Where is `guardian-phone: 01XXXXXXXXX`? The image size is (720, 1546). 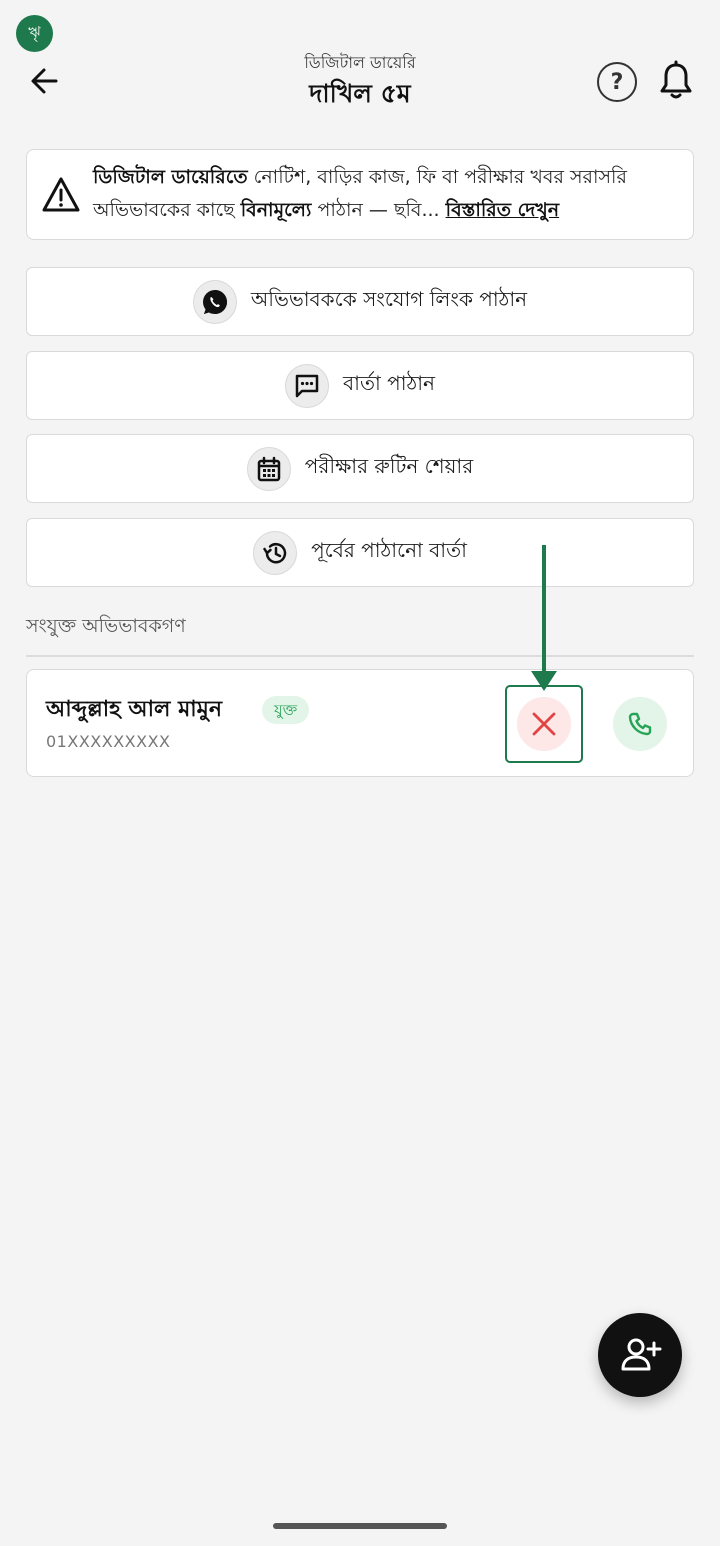
guardian-phone: 01XXXXXXXXX is located at coordinates (108, 741).